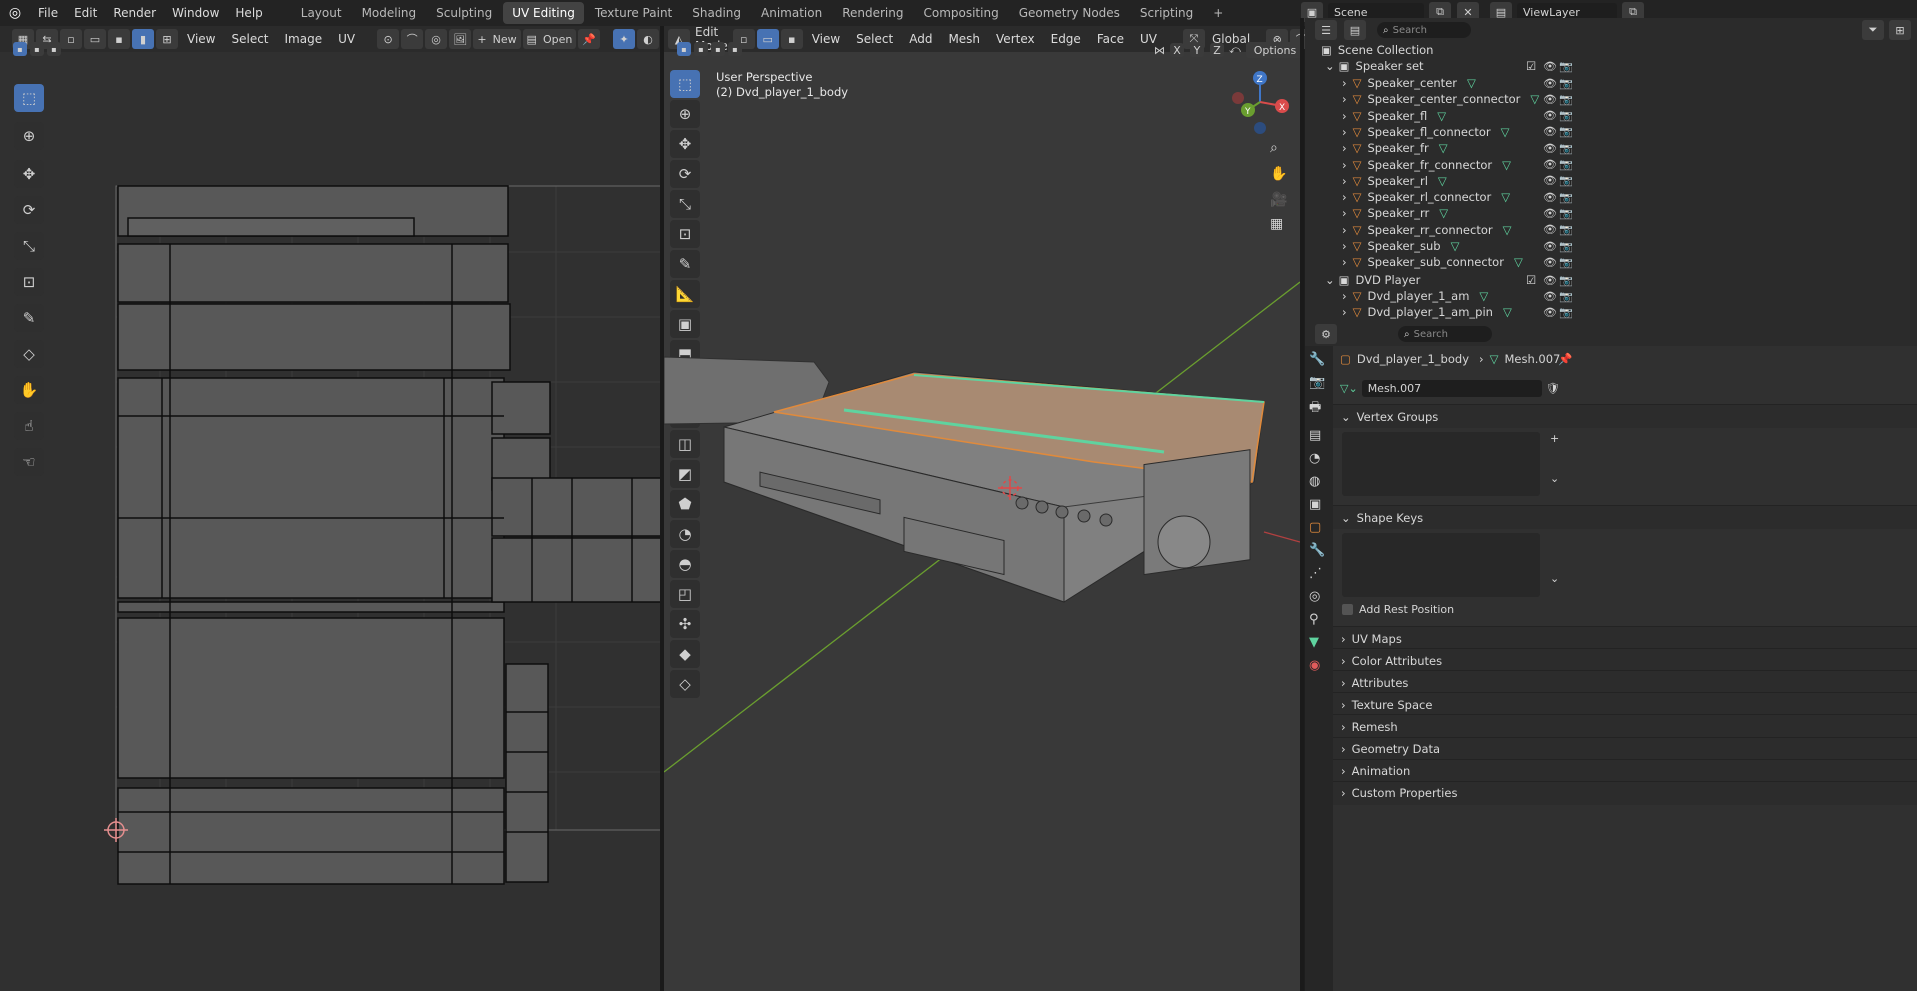  What do you see at coordinates (1625, 682) in the screenshot?
I see `collapsed-panel-header: › Attributes` at bounding box center [1625, 682].